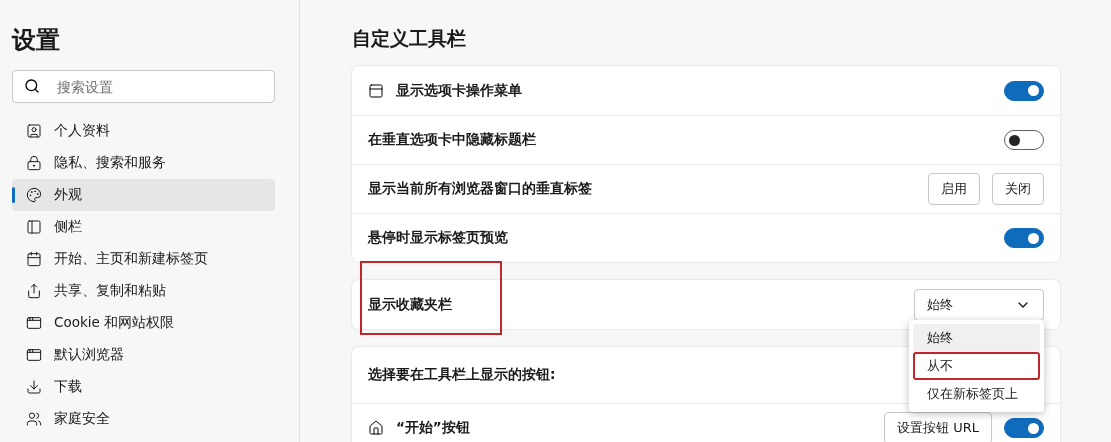  Describe the element at coordinates (32, 86) in the screenshot. I see `search-icon` at that location.